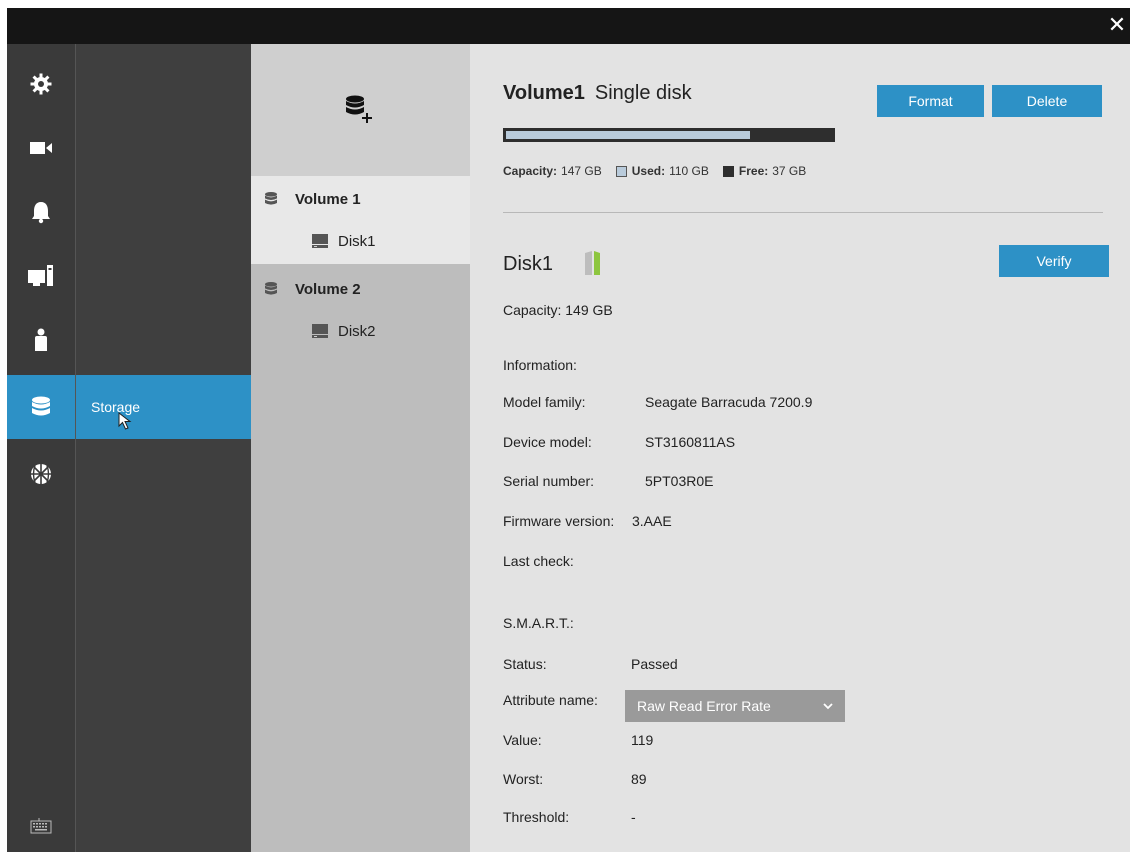 The height and width of the screenshot is (852, 1130). I want to click on value-label: Value:, so click(522, 740).